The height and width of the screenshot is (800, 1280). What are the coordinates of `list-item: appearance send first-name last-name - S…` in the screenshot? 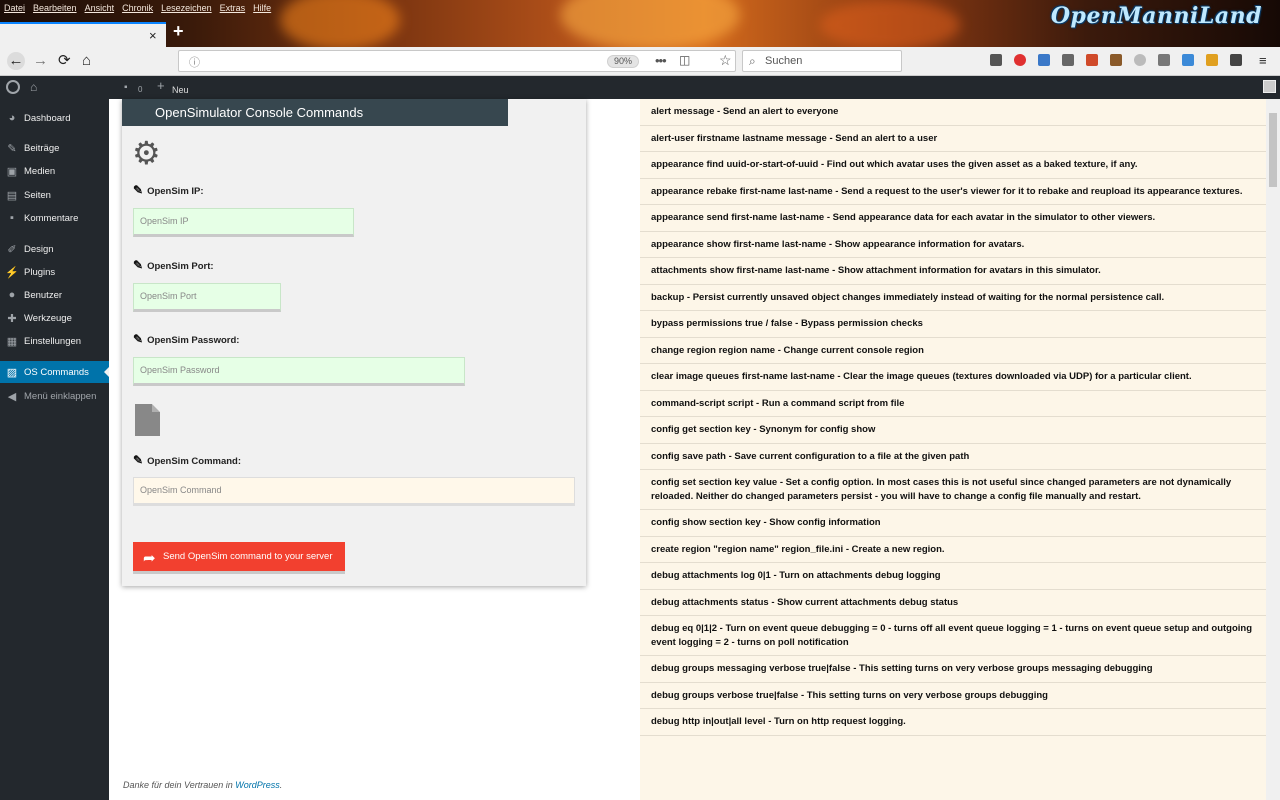 It's located at (953, 218).